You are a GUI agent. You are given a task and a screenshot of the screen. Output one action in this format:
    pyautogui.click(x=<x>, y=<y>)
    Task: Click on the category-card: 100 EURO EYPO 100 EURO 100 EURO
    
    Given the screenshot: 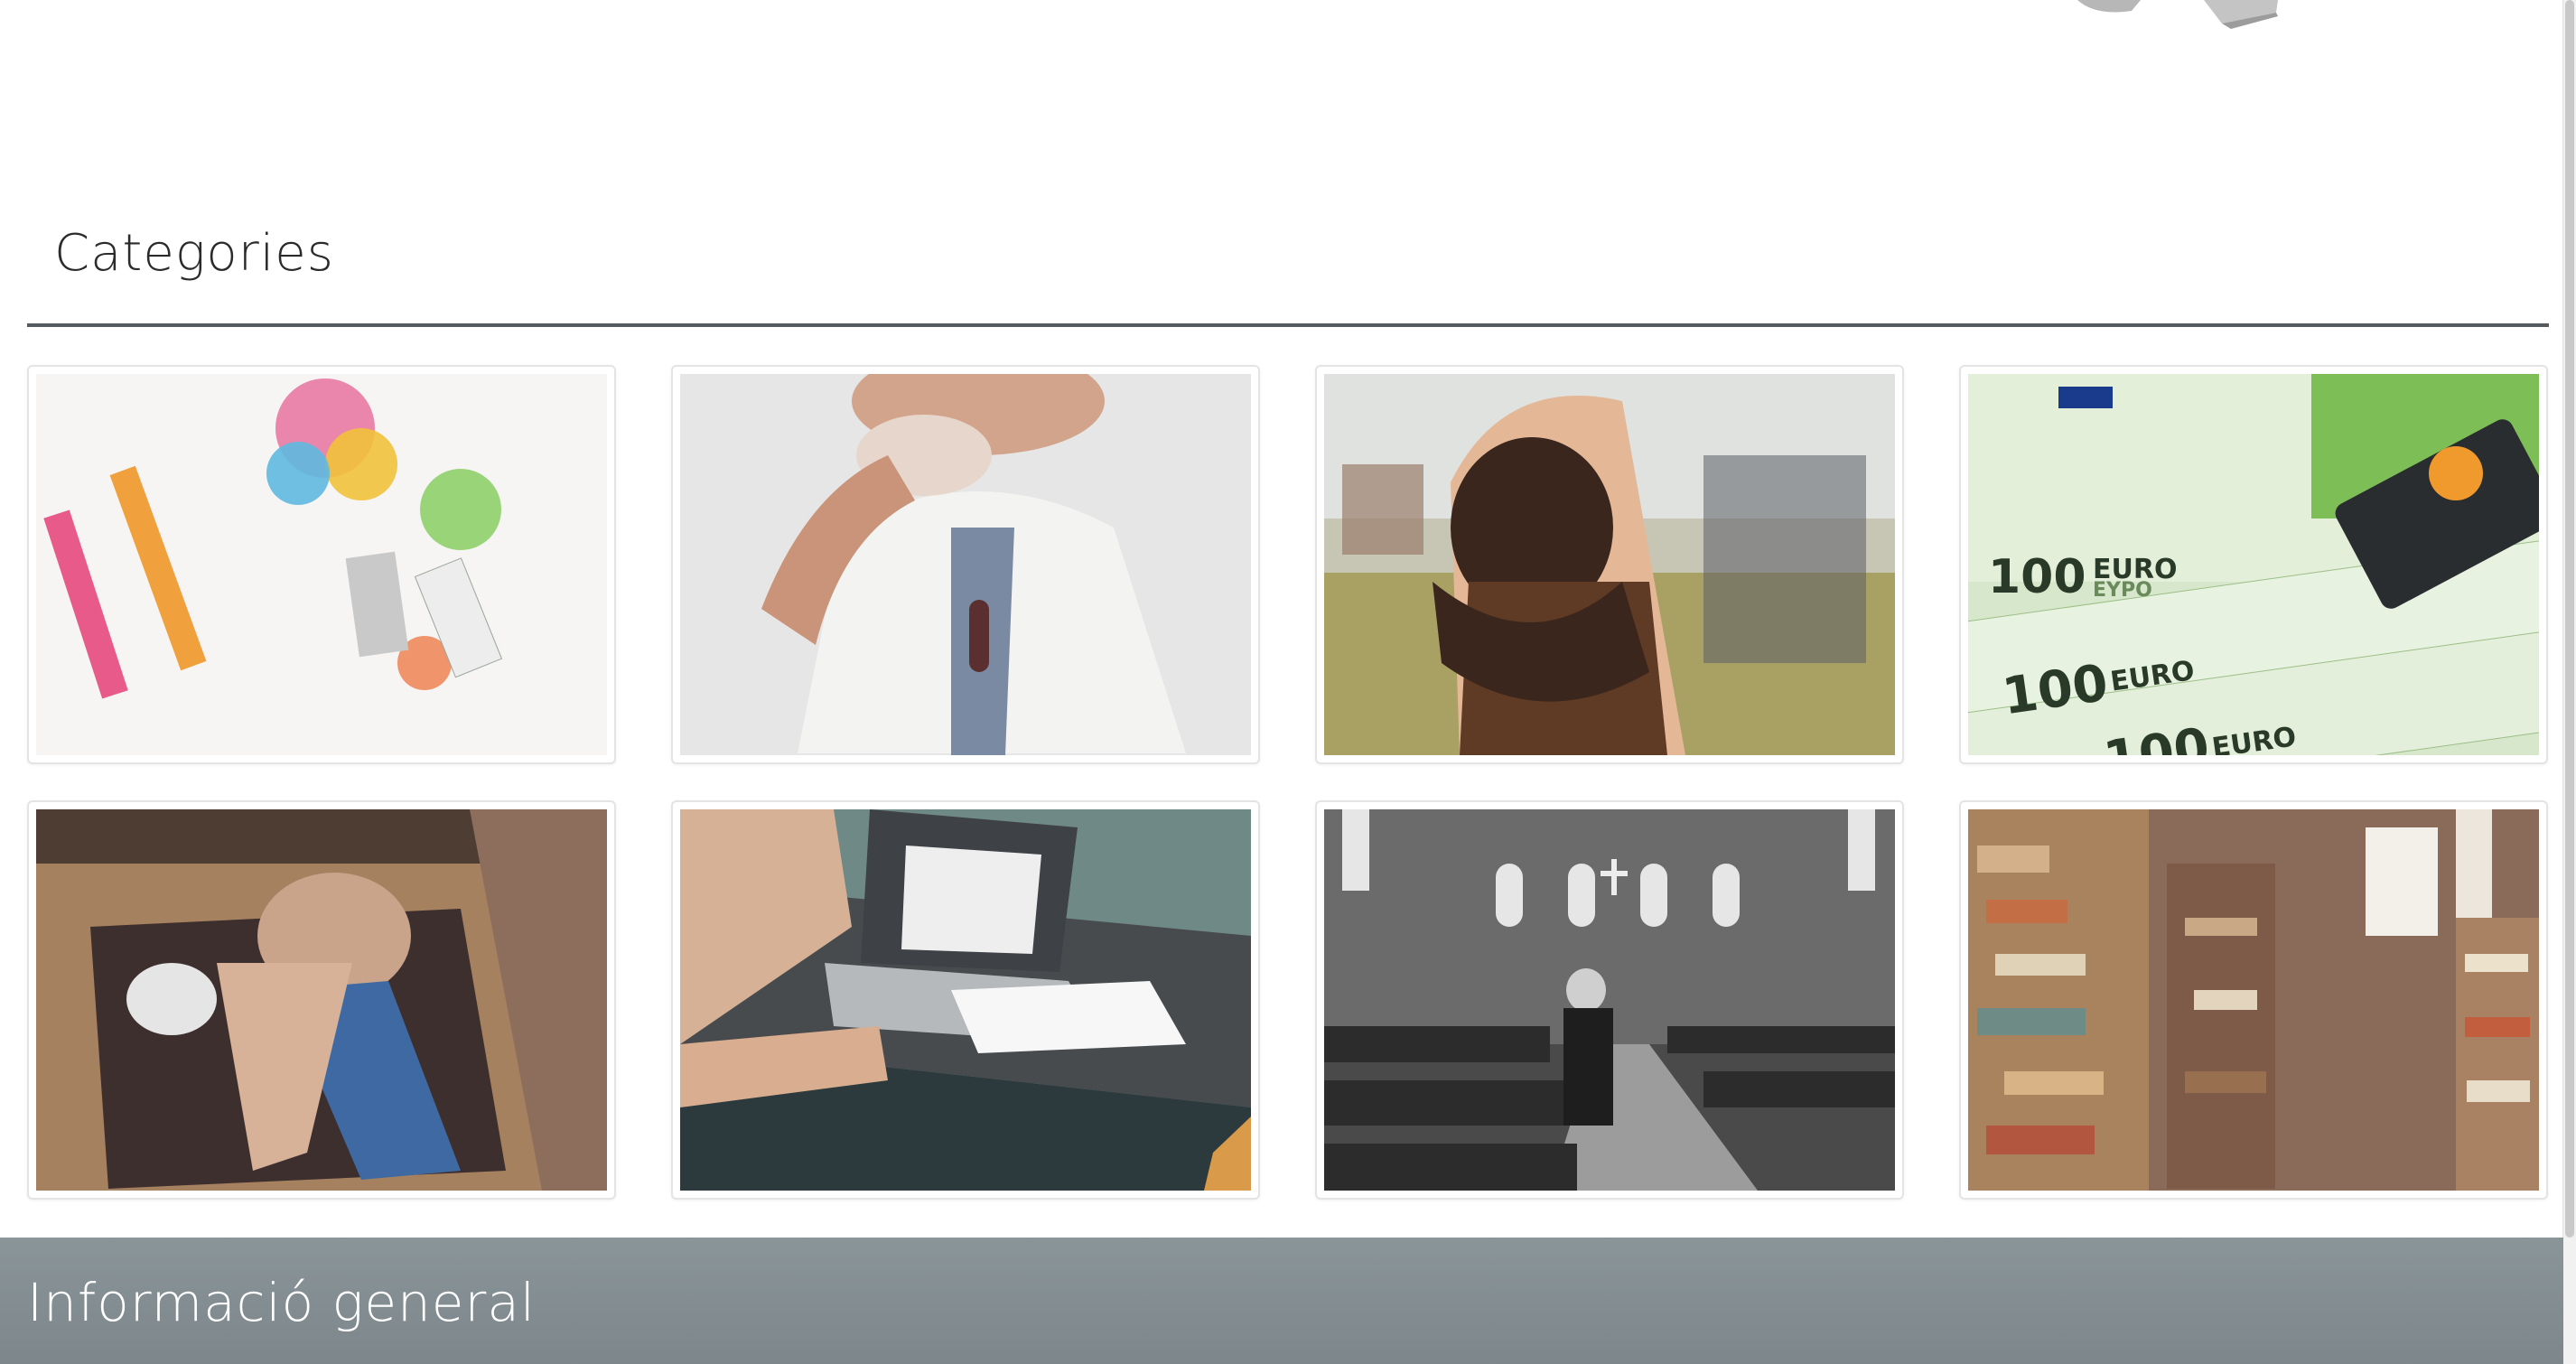 What is the action you would take?
    pyautogui.click(x=2254, y=564)
    